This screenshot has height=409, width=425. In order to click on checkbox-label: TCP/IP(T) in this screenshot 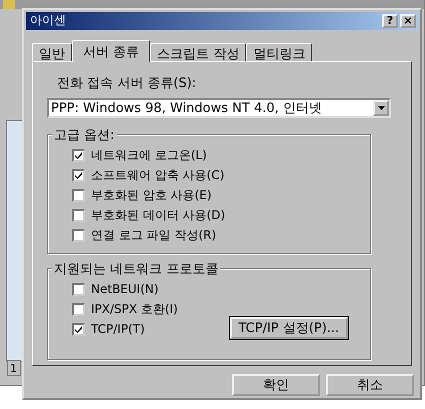, I will do `click(118, 329)`.